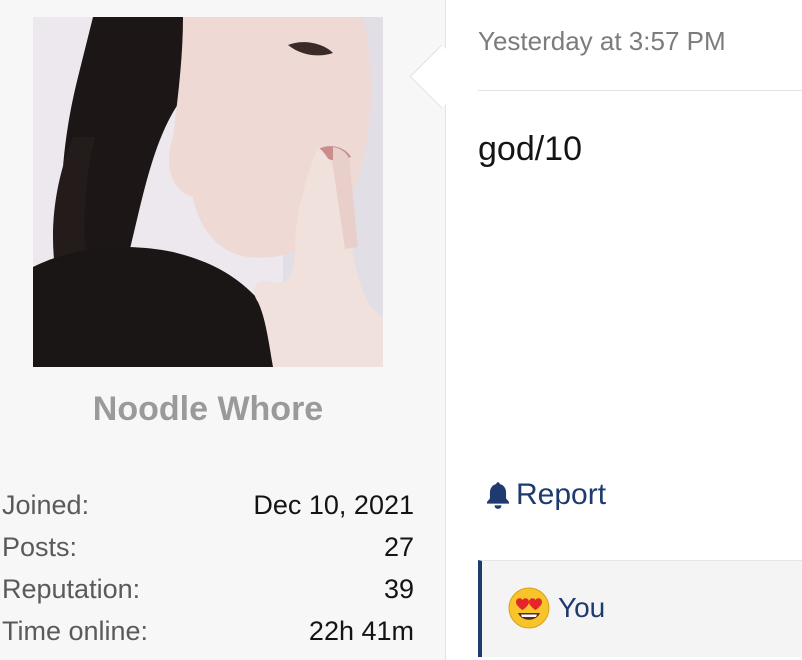 The width and height of the screenshot is (802, 660). What do you see at coordinates (529, 608) in the screenshot?
I see `heart-eyes-emoji-icon` at bounding box center [529, 608].